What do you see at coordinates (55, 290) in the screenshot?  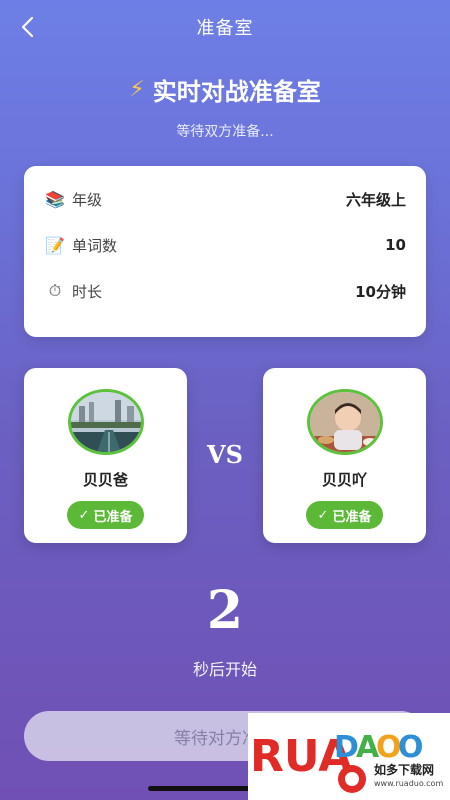 I see `stopwatch-icon: ⏱` at bounding box center [55, 290].